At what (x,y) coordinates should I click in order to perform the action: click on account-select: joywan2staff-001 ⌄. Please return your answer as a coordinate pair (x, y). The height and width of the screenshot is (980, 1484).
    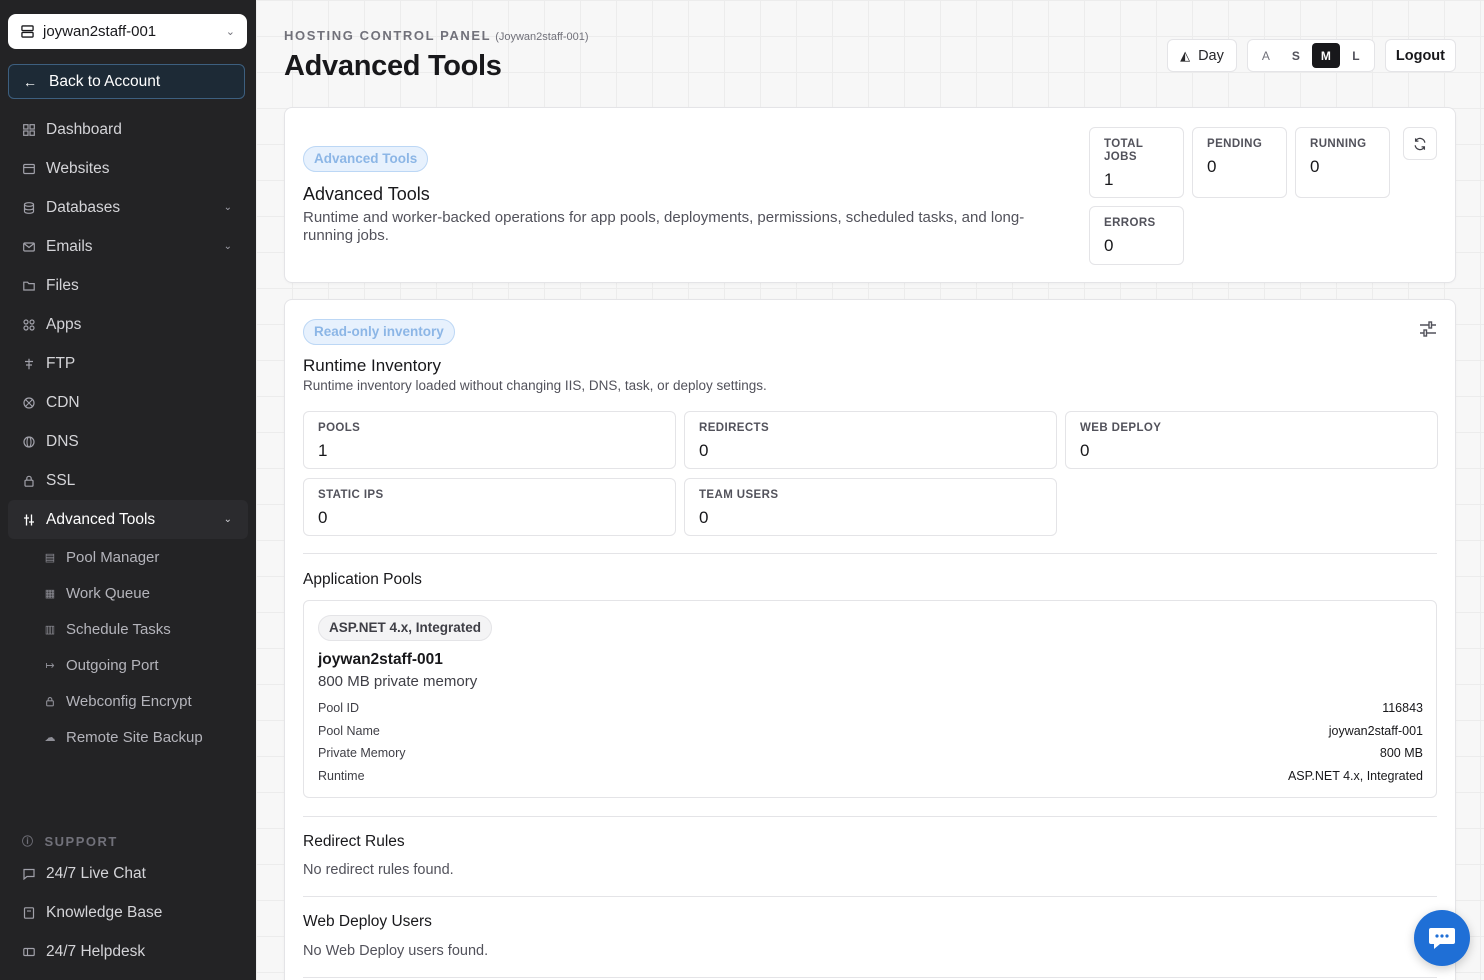
    Looking at the image, I should click on (127, 31).